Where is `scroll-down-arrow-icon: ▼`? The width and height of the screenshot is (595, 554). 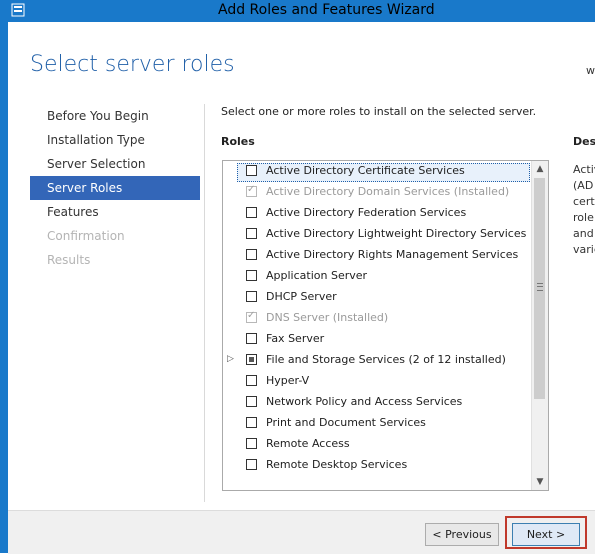
scroll-down-arrow-icon: ▼ is located at coordinates (540, 482).